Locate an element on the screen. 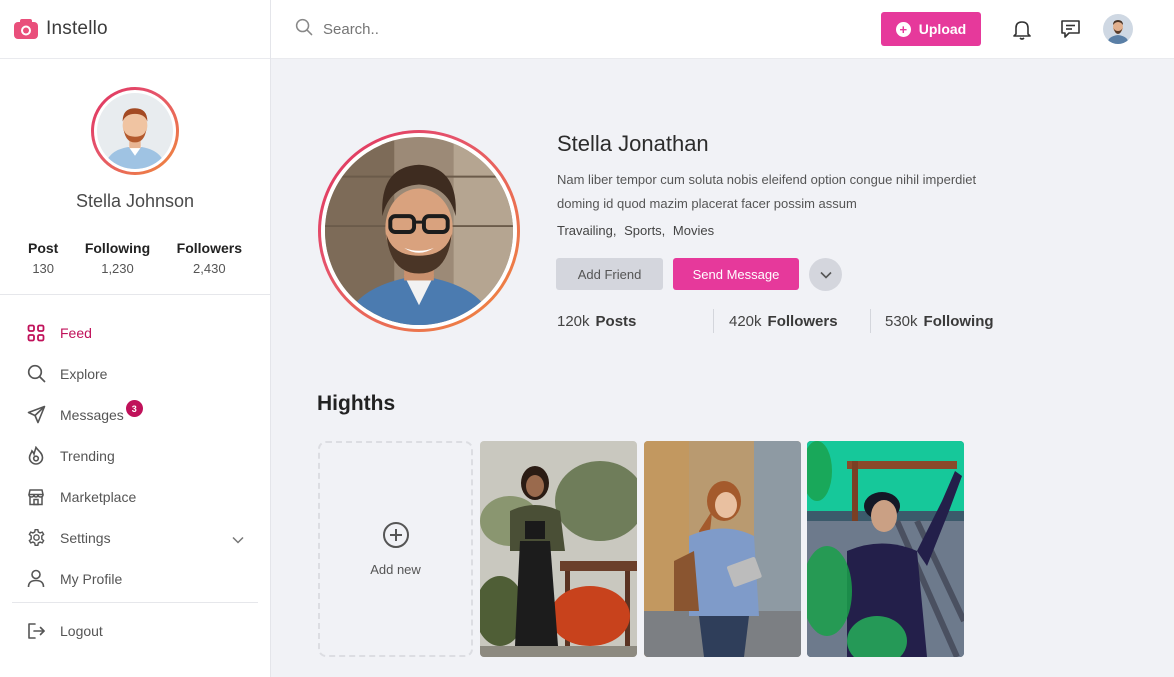 Image resolution: width=1174 pixels, height=677 pixels. logout-button: Logout is located at coordinates (135, 630).